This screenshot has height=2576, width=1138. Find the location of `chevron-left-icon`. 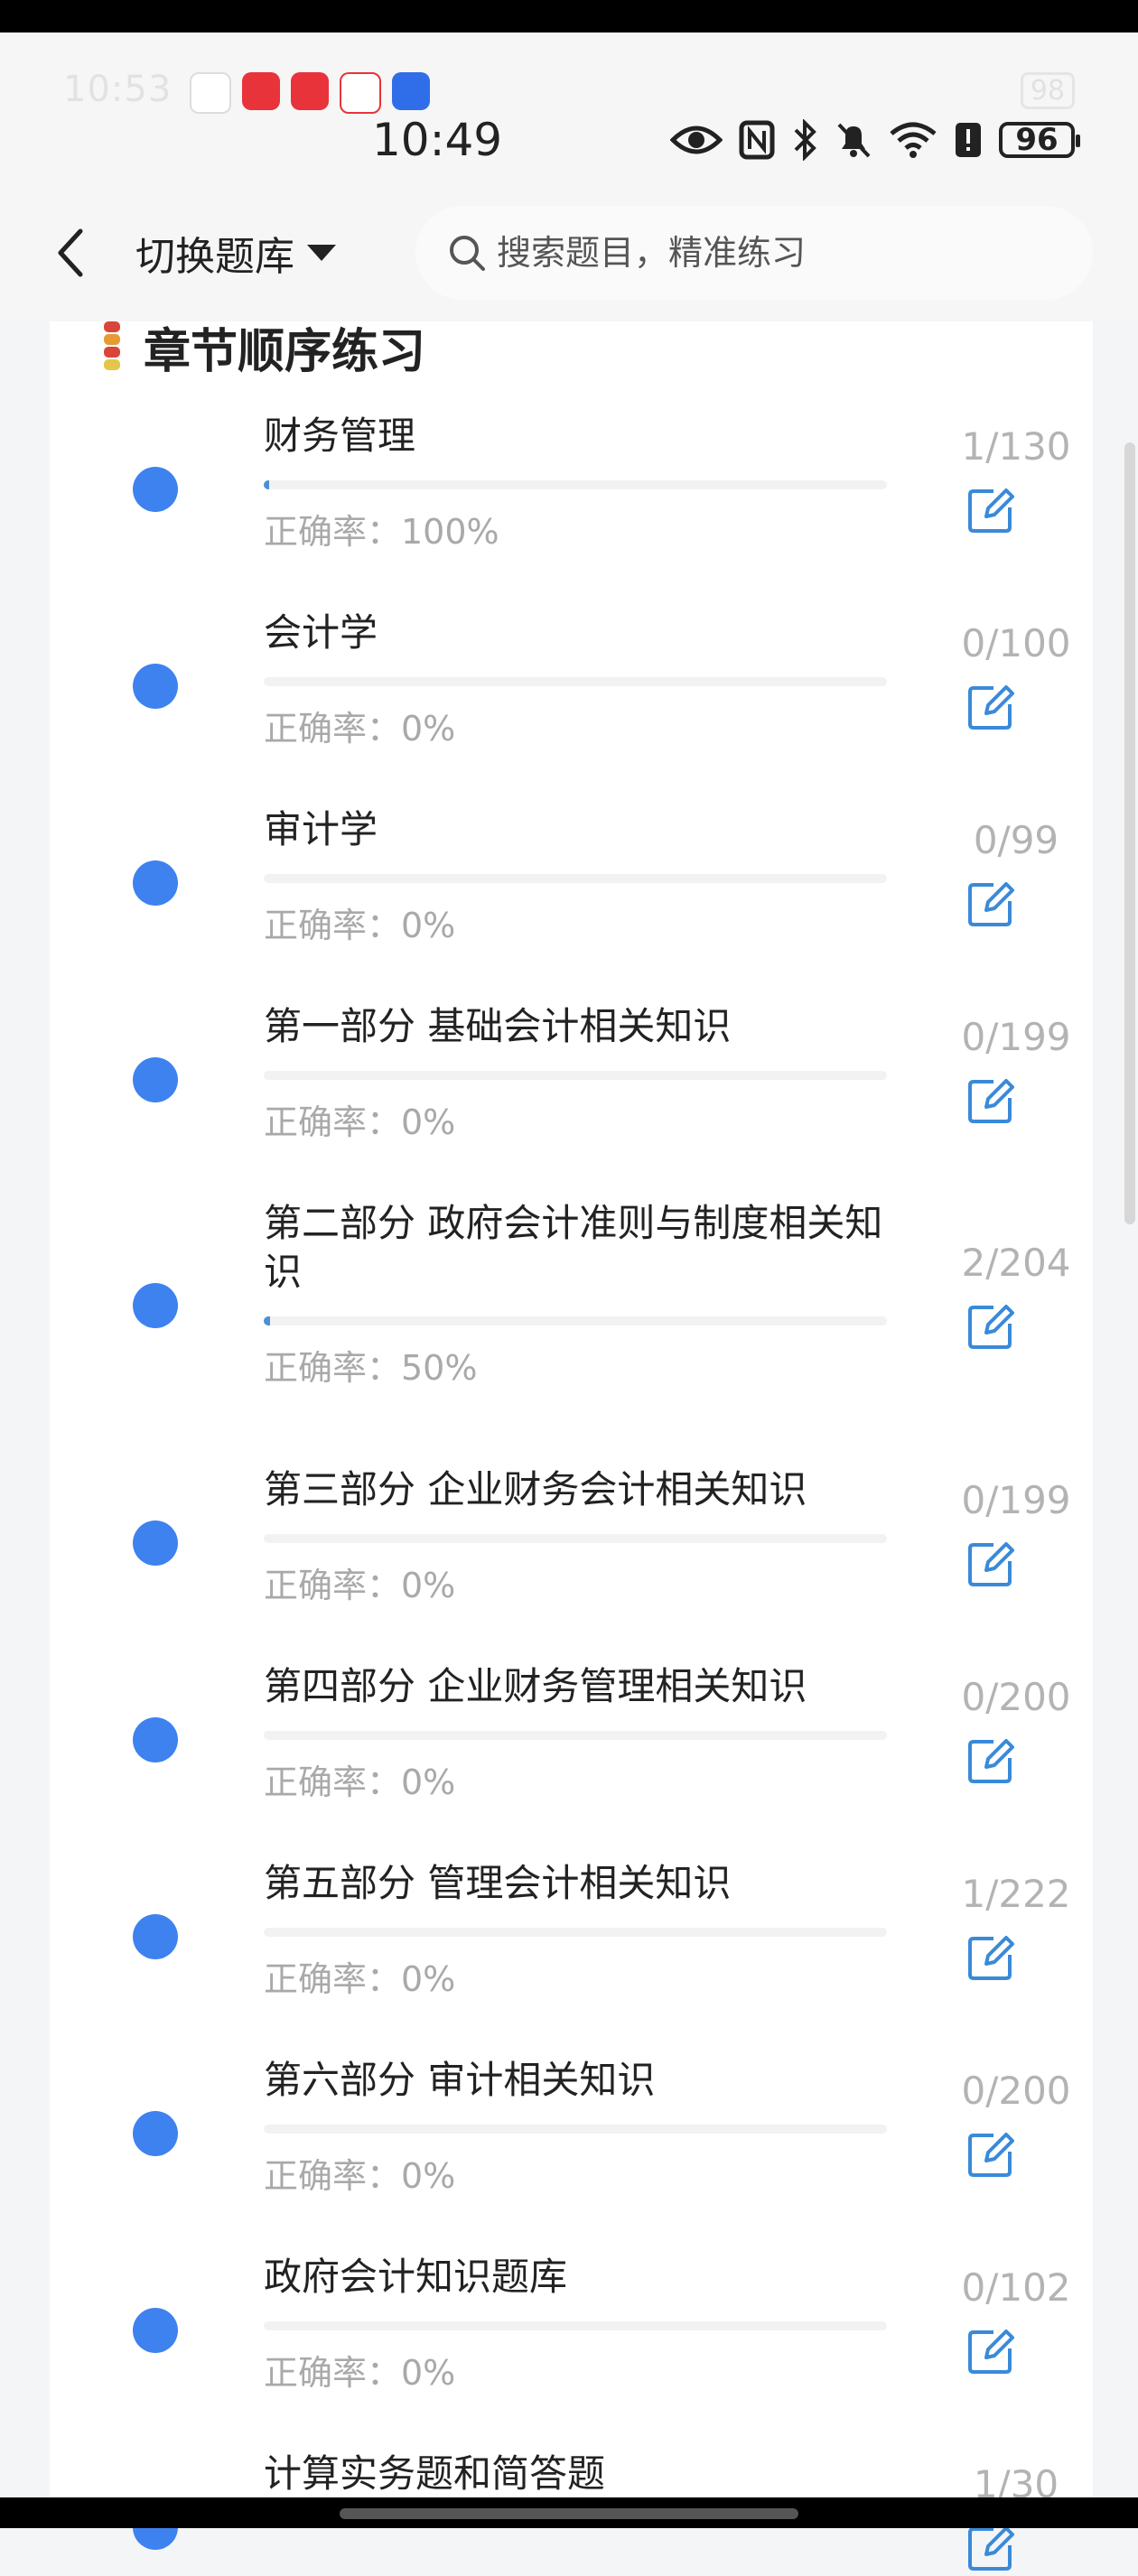

chevron-left-icon is located at coordinates (70, 252).